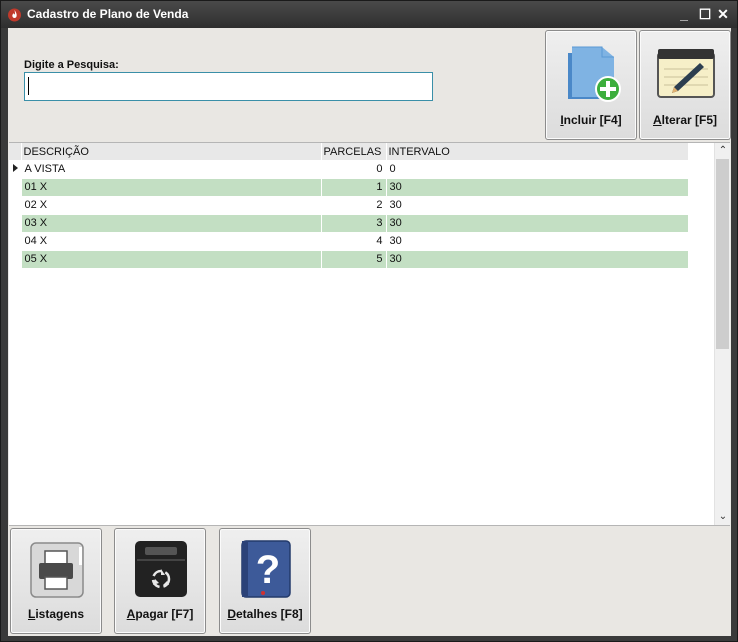 Image resolution: width=738 pixels, height=642 pixels. Describe the element at coordinates (354, 169) in the screenshot. I see `cell-parcelas: 0` at that location.